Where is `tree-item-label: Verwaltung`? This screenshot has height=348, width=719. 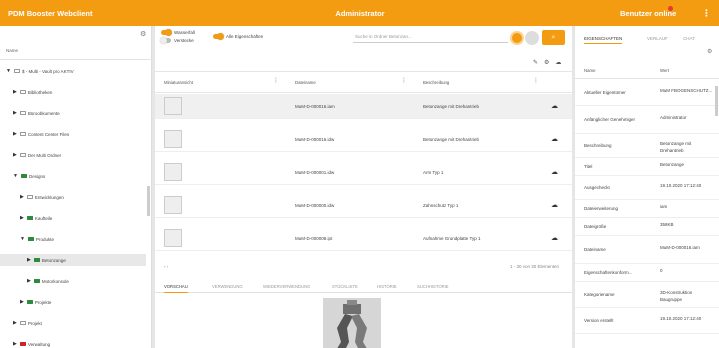 tree-item-label: Verwaltung is located at coordinates (39, 344).